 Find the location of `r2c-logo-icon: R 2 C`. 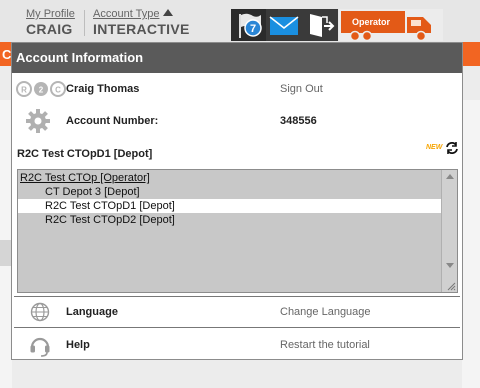

r2c-logo-icon: R 2 C is located at coordinates (41, 89).